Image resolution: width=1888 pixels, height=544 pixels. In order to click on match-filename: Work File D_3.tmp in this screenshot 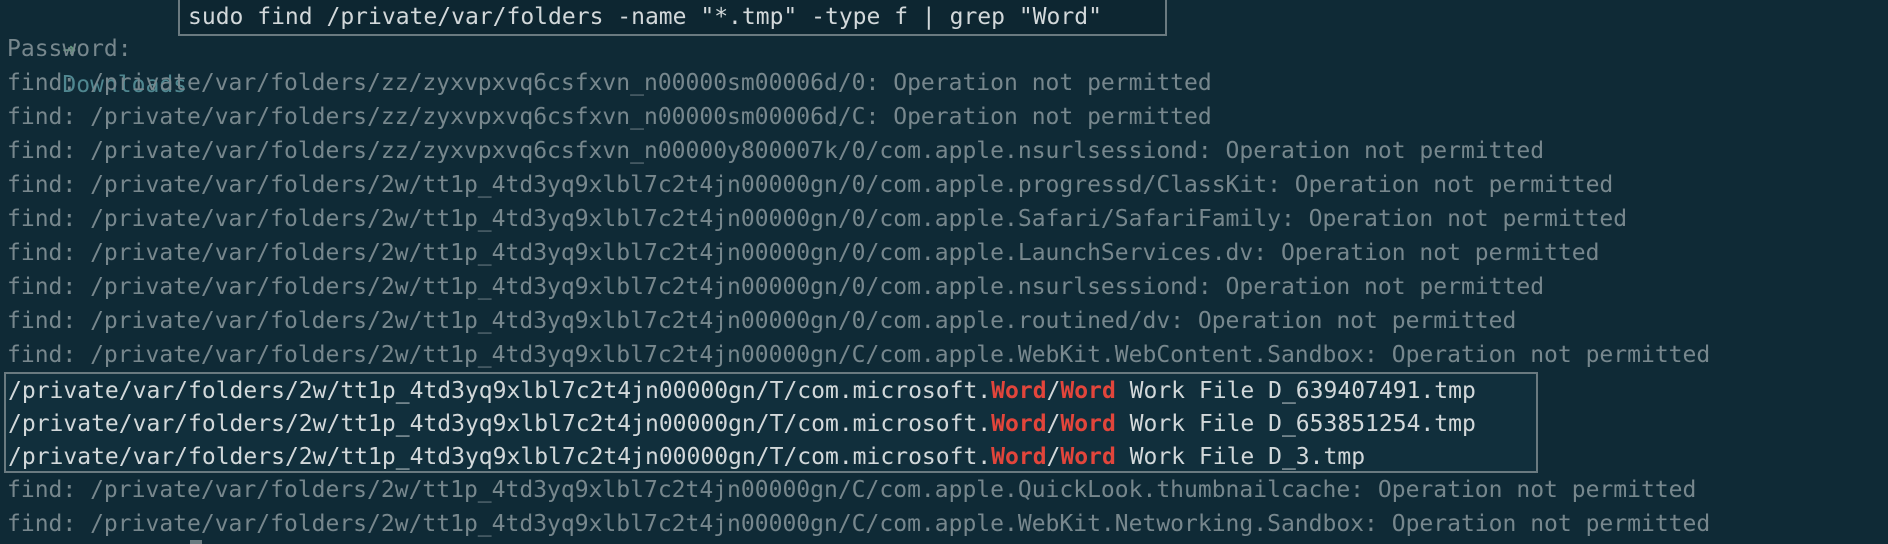, I will do `click(1240, 457)`.